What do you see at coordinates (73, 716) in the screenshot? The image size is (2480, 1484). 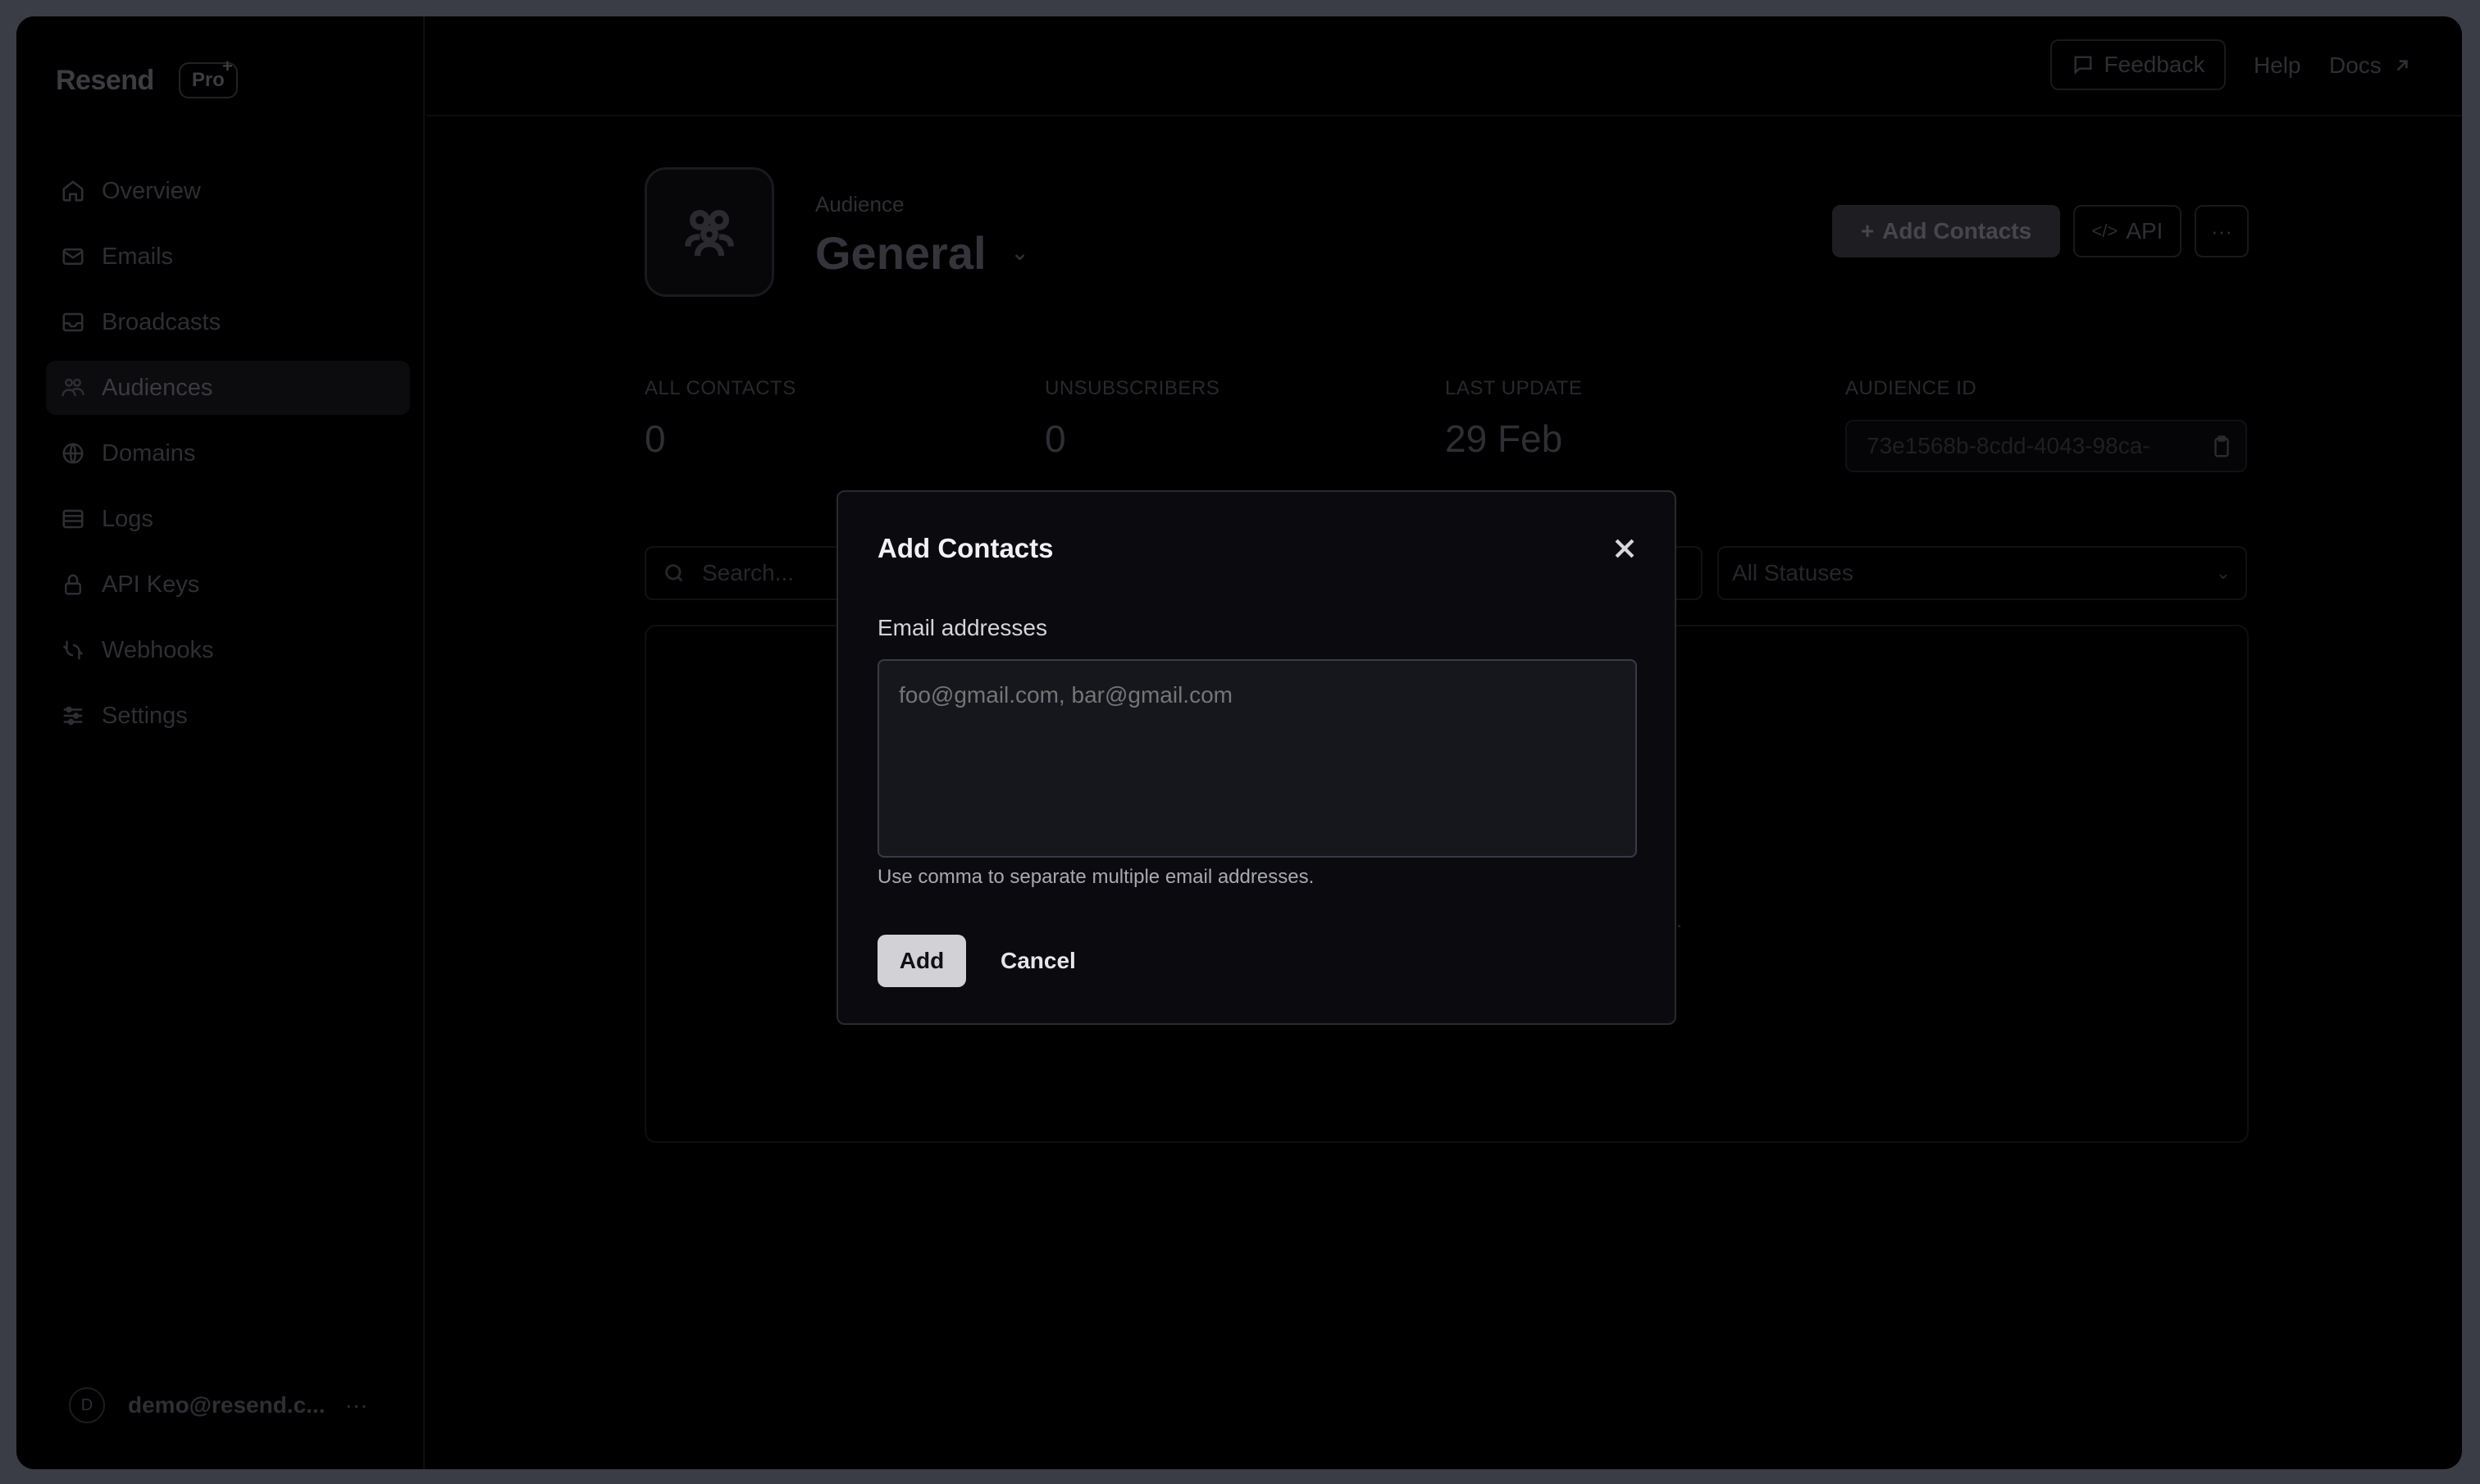 I see `sliders-icon` at bounding box center [73, 716].